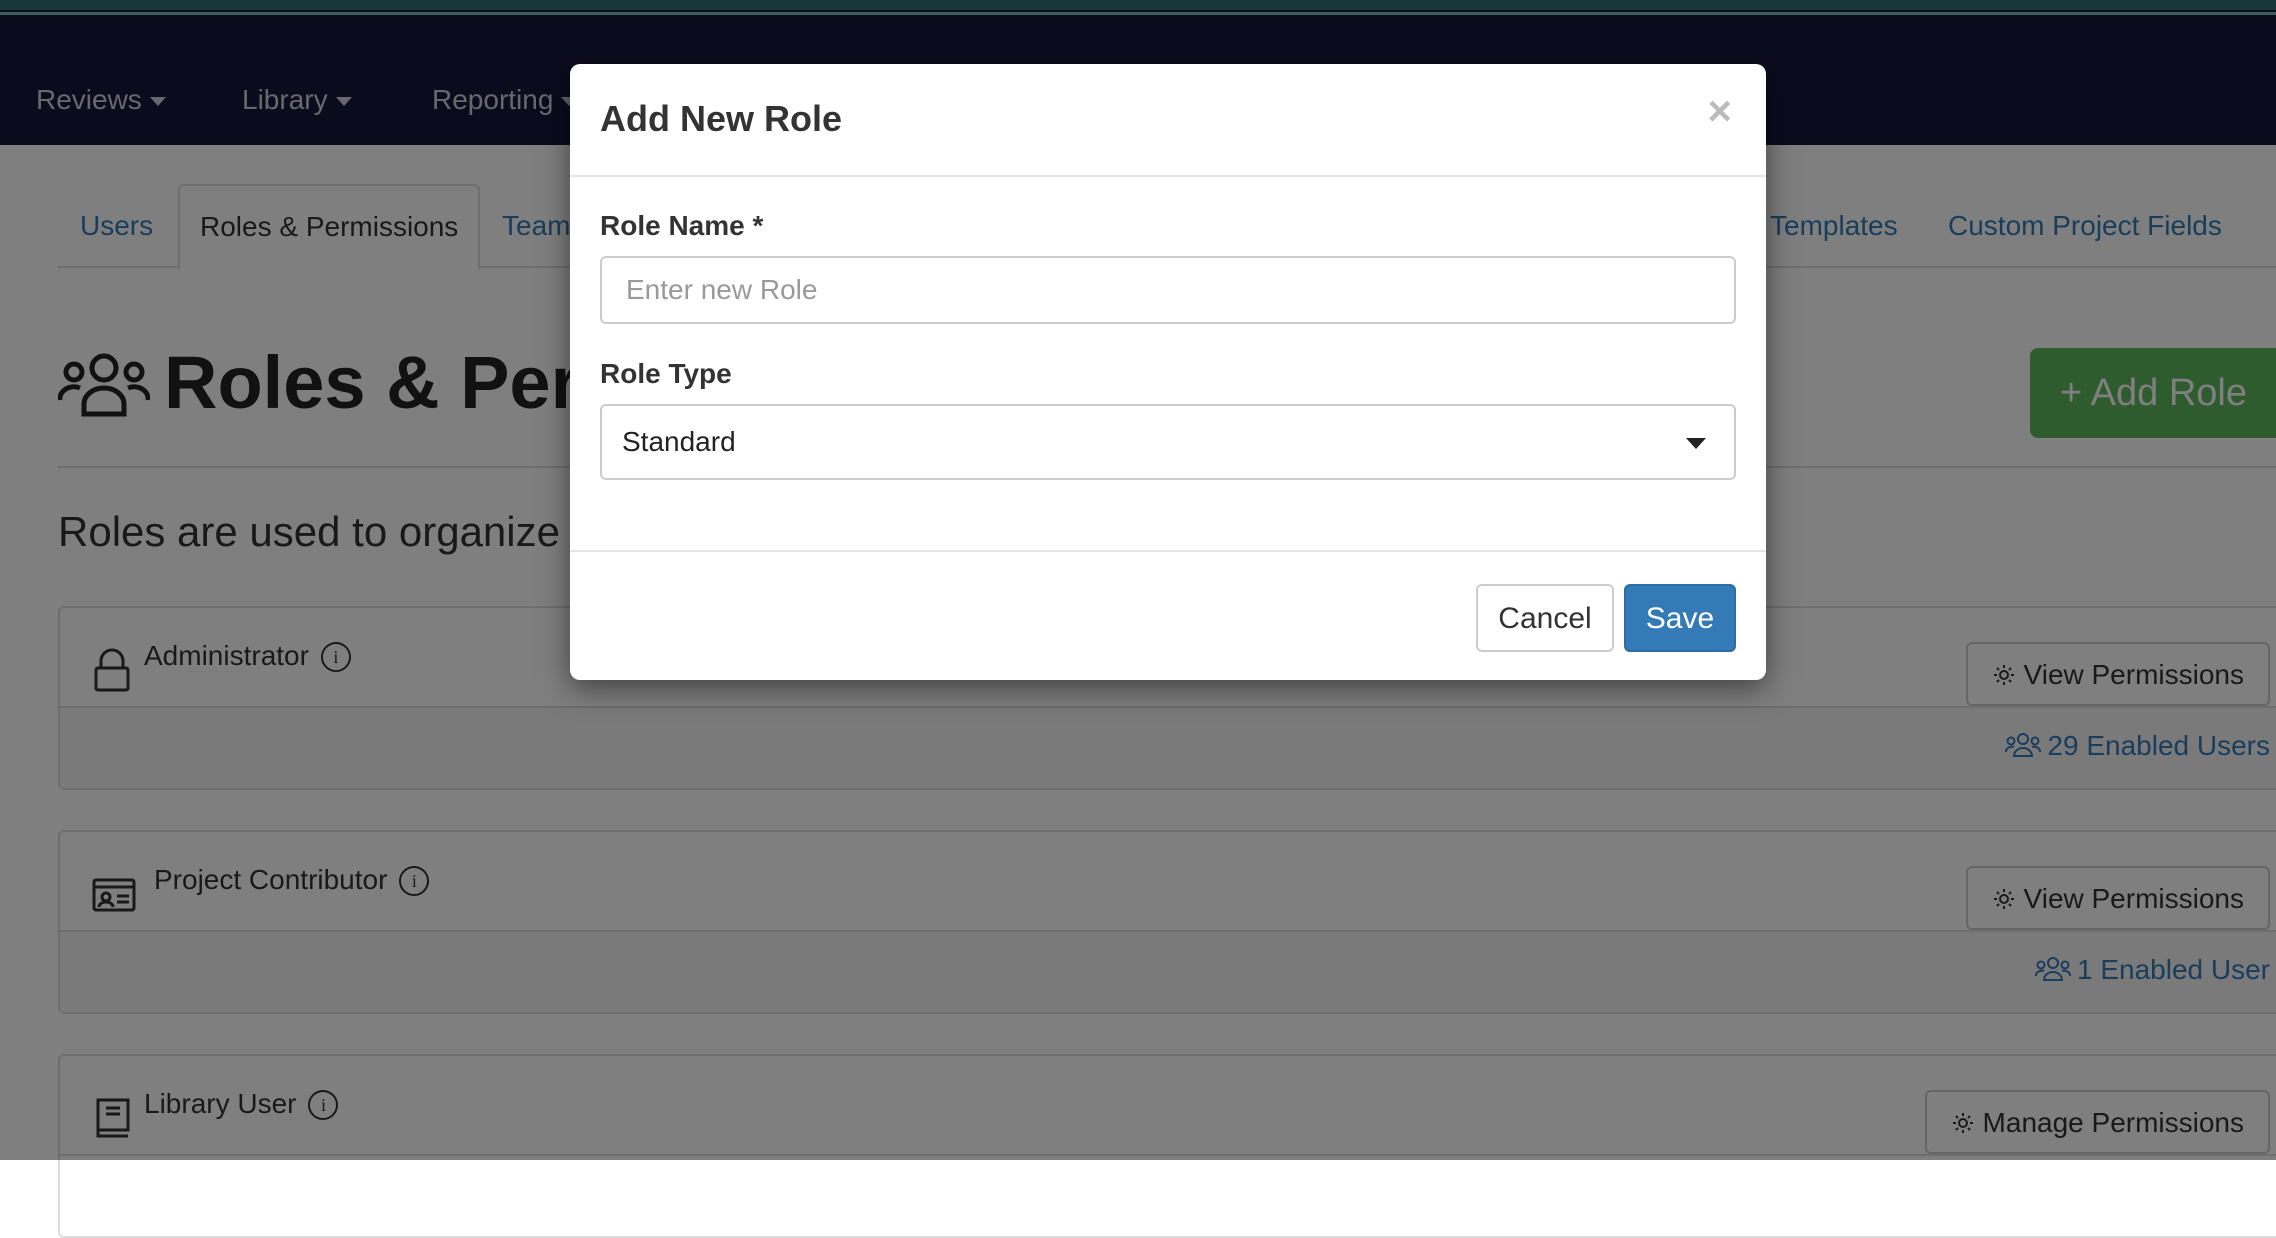 The height and width of the screenshot is (1238, 2276). I want to click on modal-title: Add New Role, so click(721, 118).